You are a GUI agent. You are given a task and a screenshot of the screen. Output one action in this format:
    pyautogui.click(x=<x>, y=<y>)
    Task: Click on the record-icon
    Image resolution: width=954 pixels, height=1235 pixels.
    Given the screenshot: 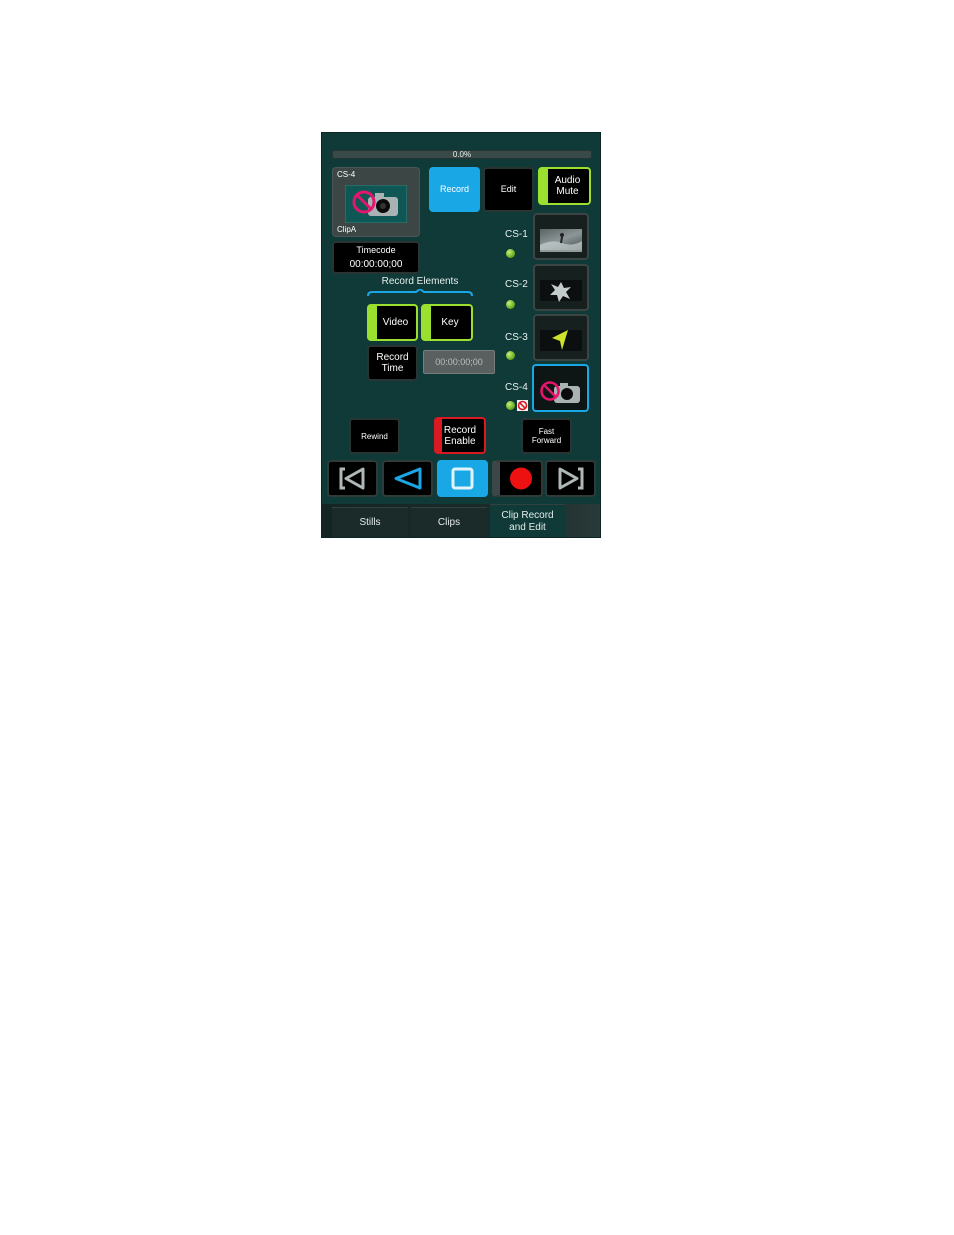 What is the action you would take?
    pyautogui.click(x=521, y=478)
    